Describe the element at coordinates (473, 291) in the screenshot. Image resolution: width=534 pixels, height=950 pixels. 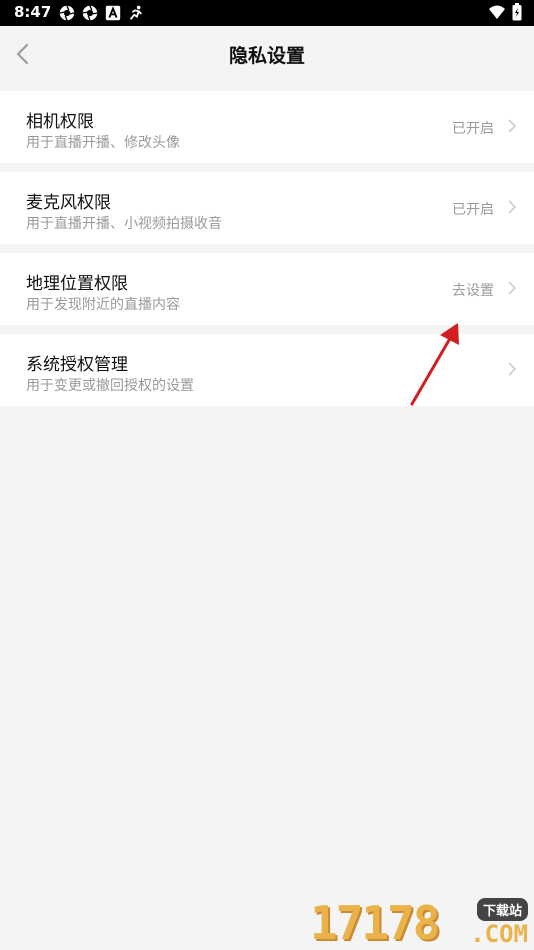
I see `setting-status: 去设置` at that location.